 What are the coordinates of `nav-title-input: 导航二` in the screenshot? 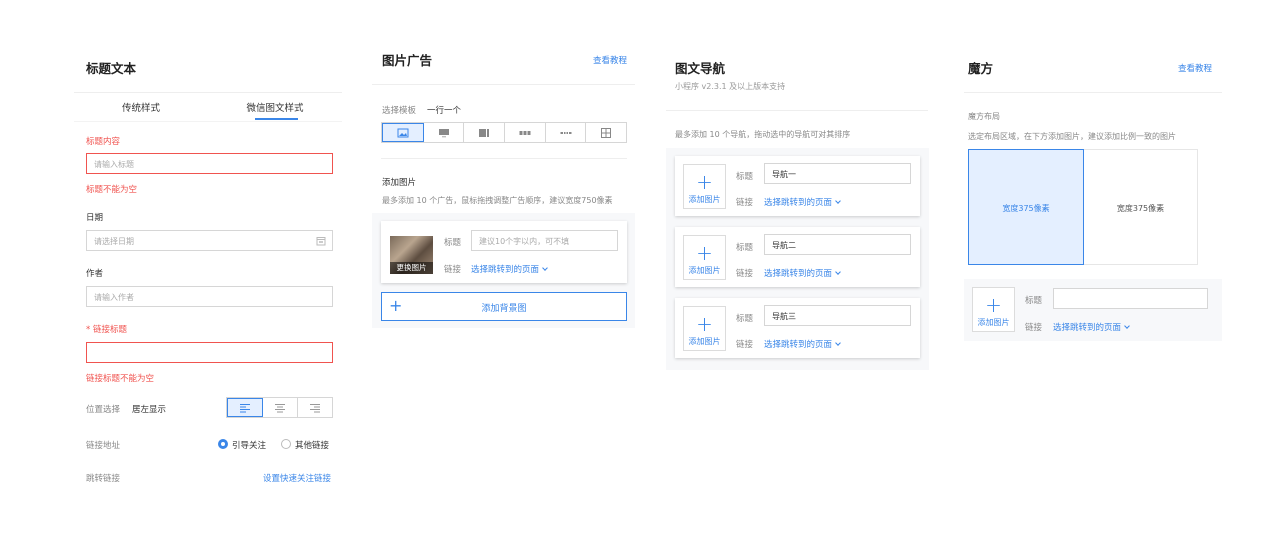 It's located at (837, 244).